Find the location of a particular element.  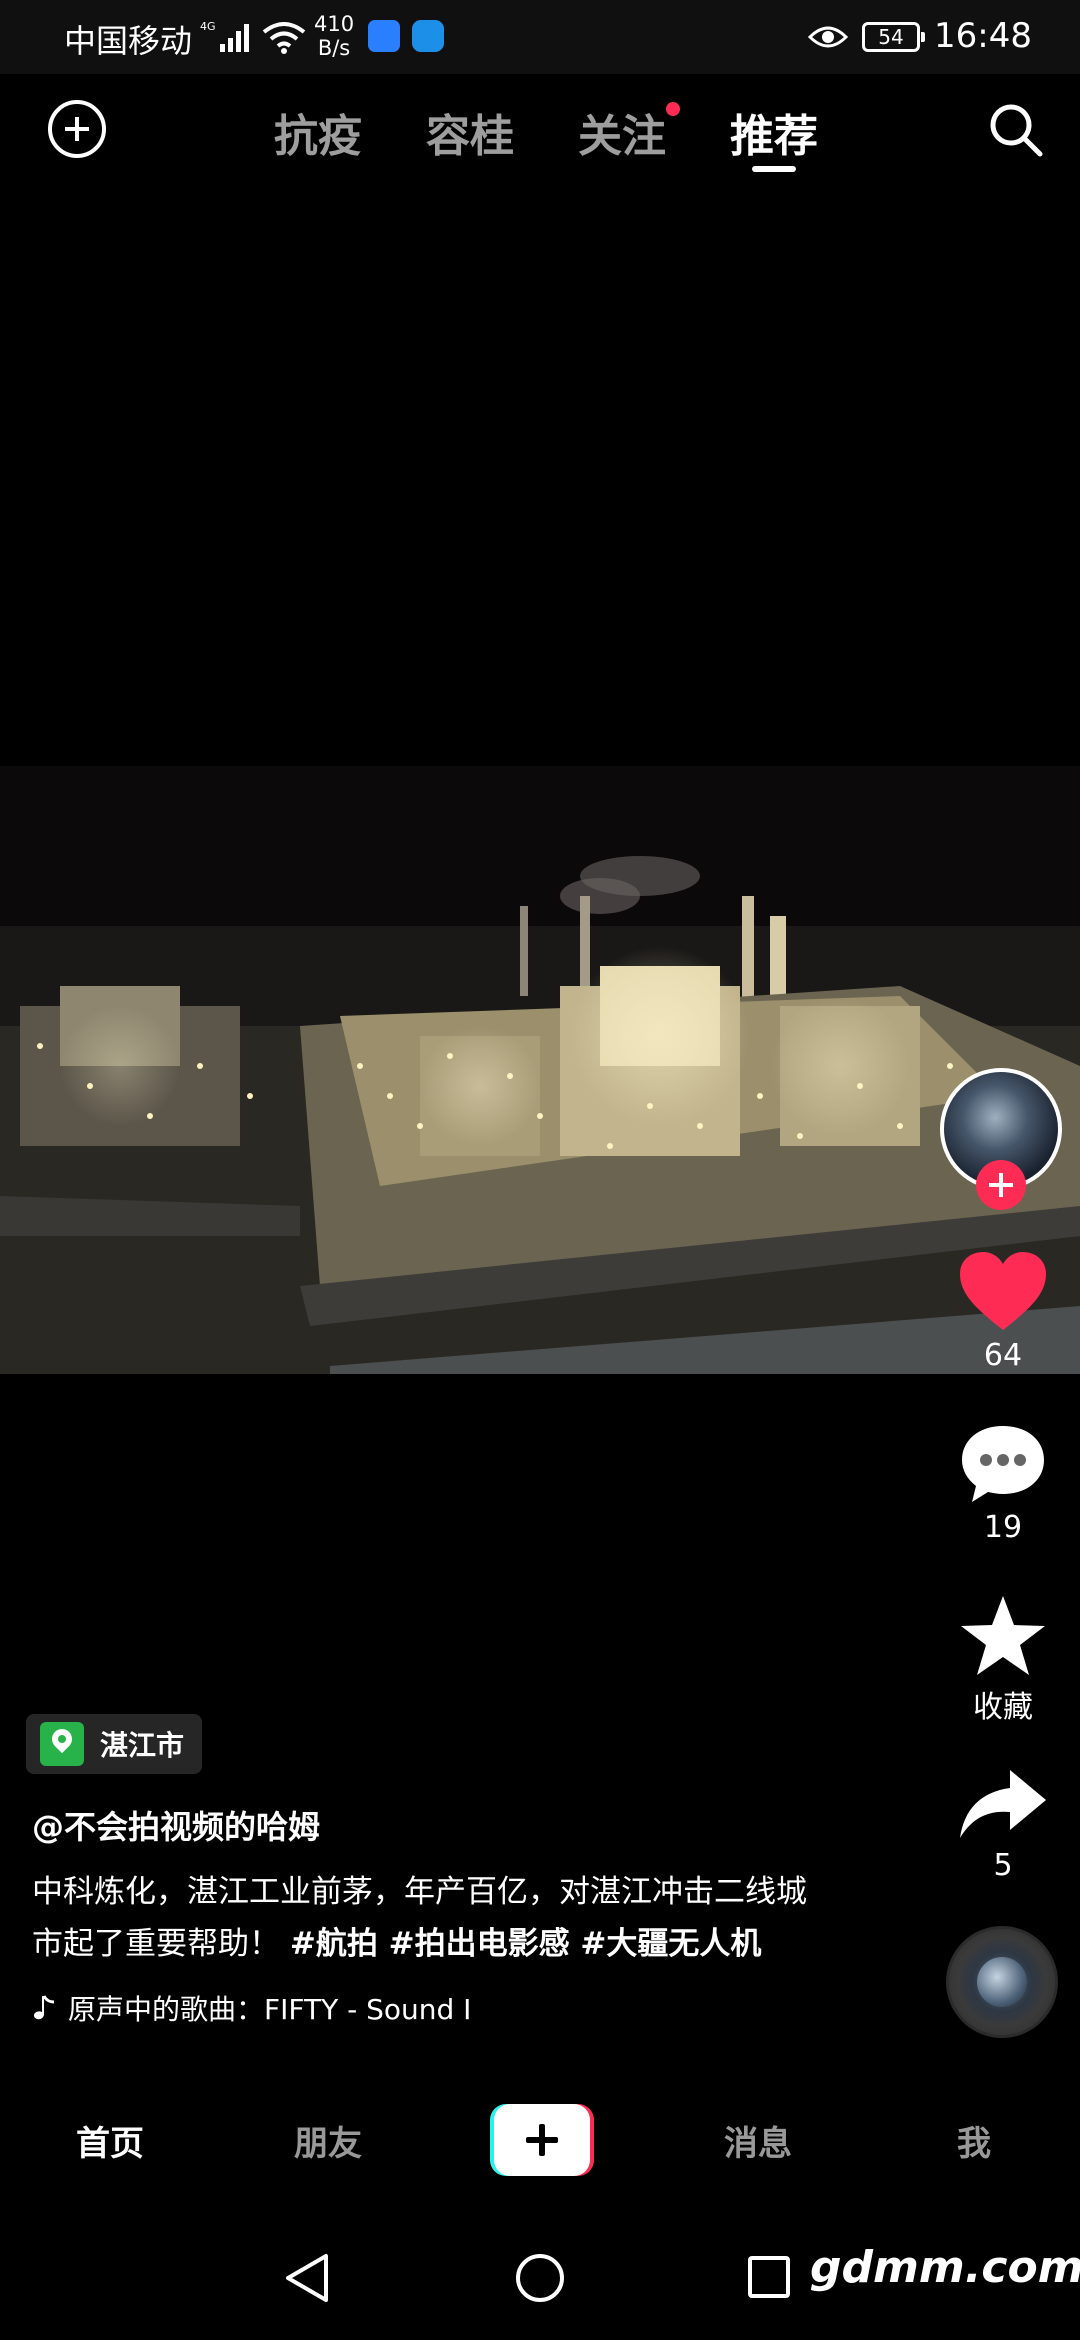

tab-ronggui: 容桂 is located at coordinates (470, 132).